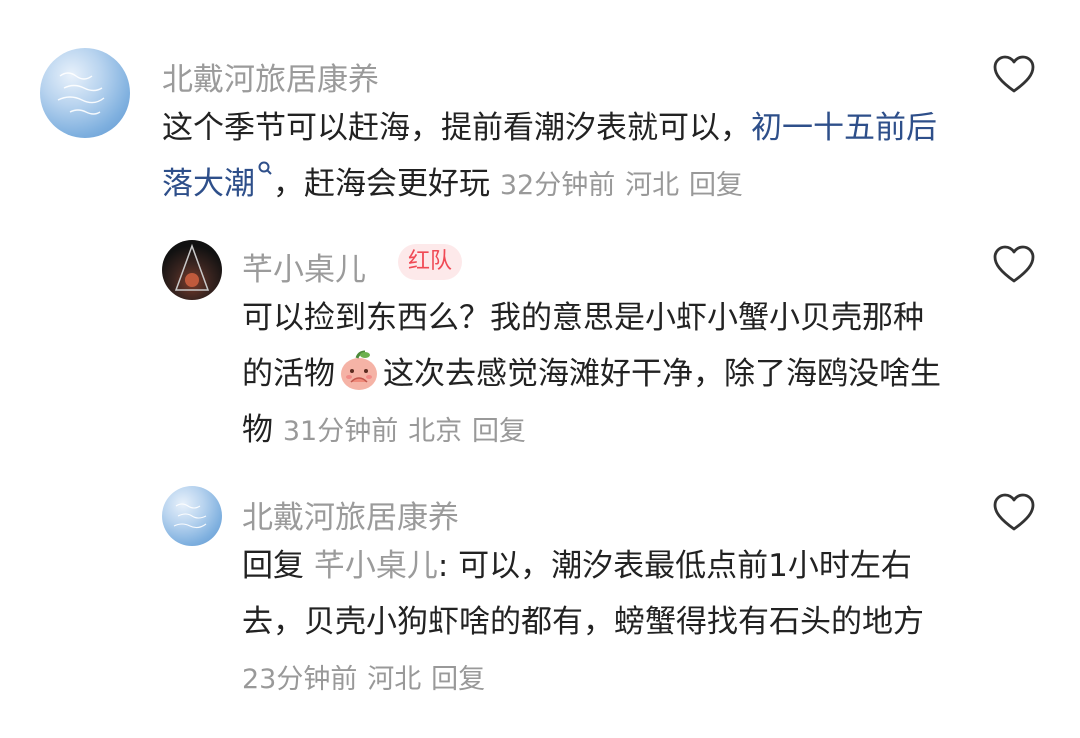 Image resolution: width=1080 pixels, height=738 pixels. Describe the element at coordinates (456, 128) in the screenshot. I see `comment-text-body: 这个季节可以赶海，提前看潮汐表就可以，` at that location.